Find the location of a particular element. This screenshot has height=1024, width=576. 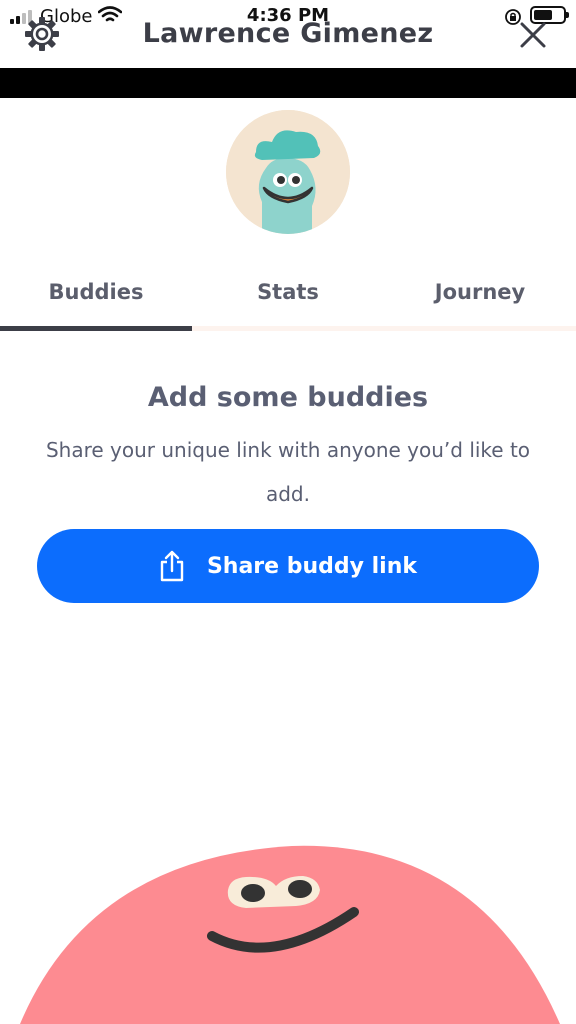

empty-state-title: Add some buddies is located at coordinates (288, 397).